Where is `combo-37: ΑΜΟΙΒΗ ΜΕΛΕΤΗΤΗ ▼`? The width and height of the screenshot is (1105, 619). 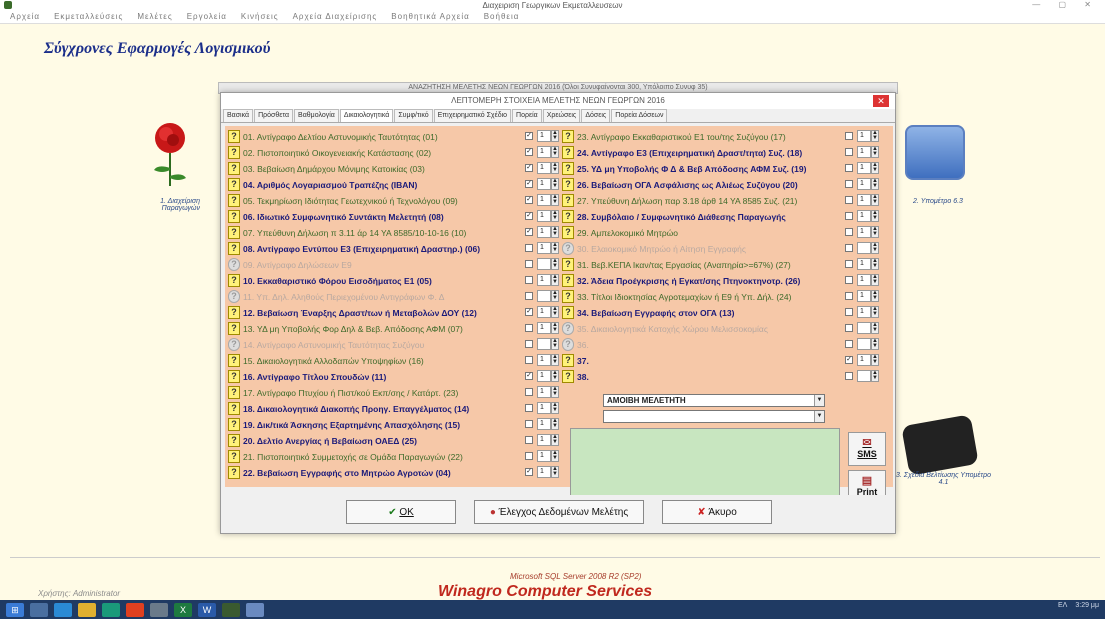
combo-37: ΑΜΟΙΒΗ ΜΕΛΕΤΗΤΗ ▼ is located at coordinates (714, 400).